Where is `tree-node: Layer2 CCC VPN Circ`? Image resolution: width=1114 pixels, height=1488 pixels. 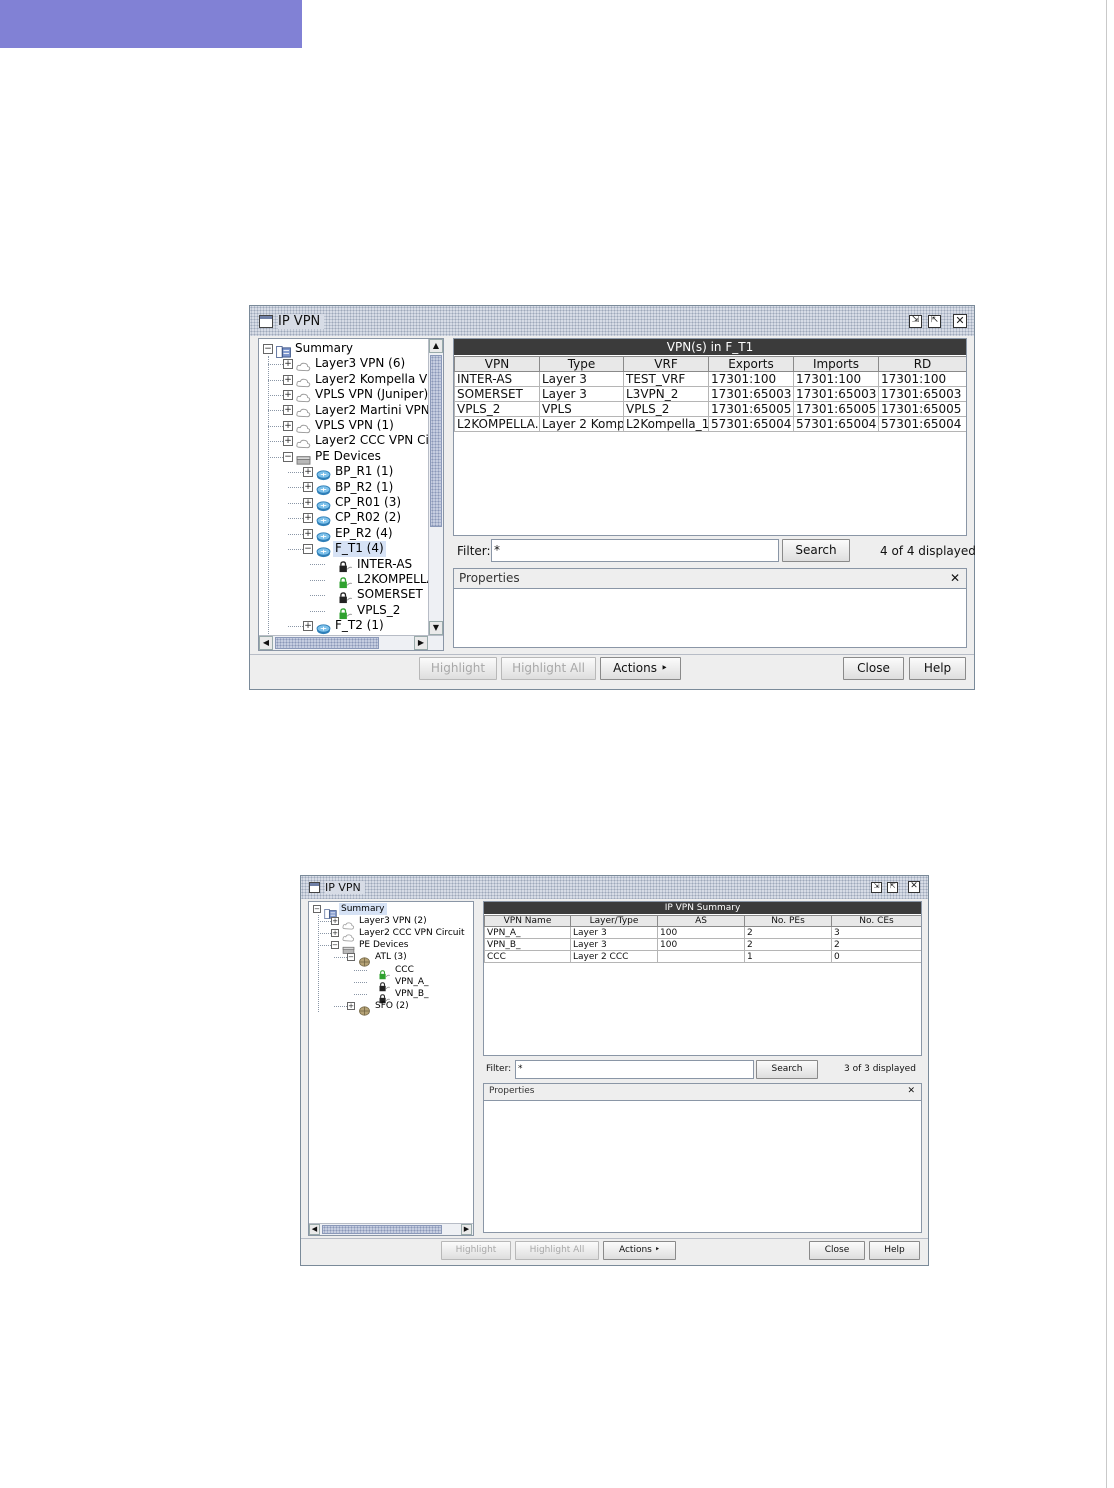
tree-node: Layer2 CCC VPN Circ is located at coordinates (377, 440).